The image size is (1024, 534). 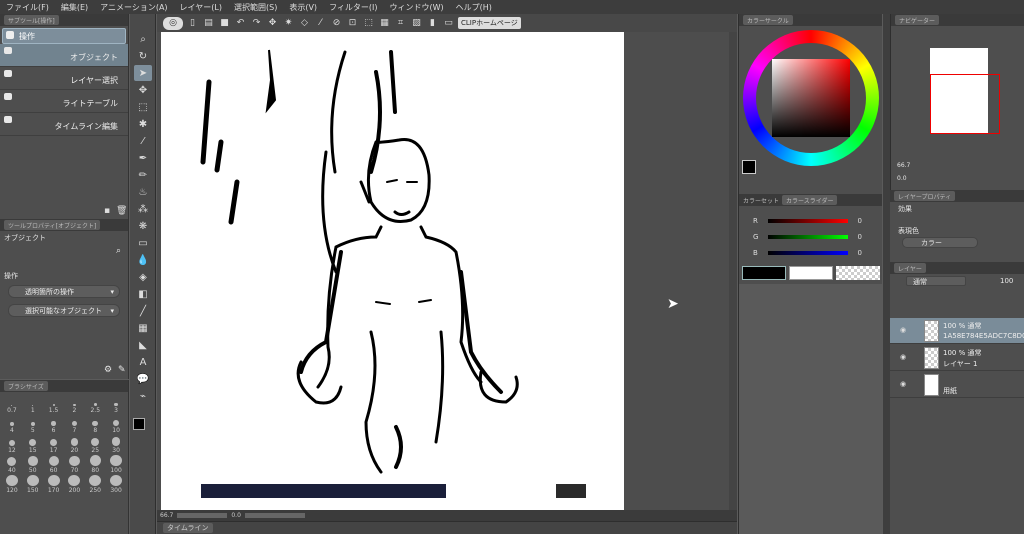 I want to click on main-color-swatch, so click(x=749, y=167).